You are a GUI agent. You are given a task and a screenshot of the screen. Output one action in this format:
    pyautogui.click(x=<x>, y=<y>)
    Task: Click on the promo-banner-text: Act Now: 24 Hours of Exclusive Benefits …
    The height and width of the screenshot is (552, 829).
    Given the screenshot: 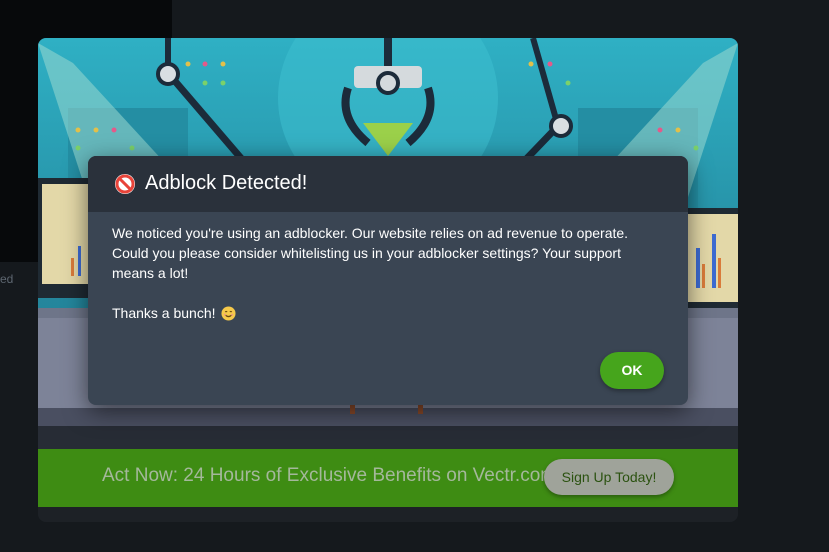 What is the action you would take?
    pyautogui.click(x=332, y=475)
    